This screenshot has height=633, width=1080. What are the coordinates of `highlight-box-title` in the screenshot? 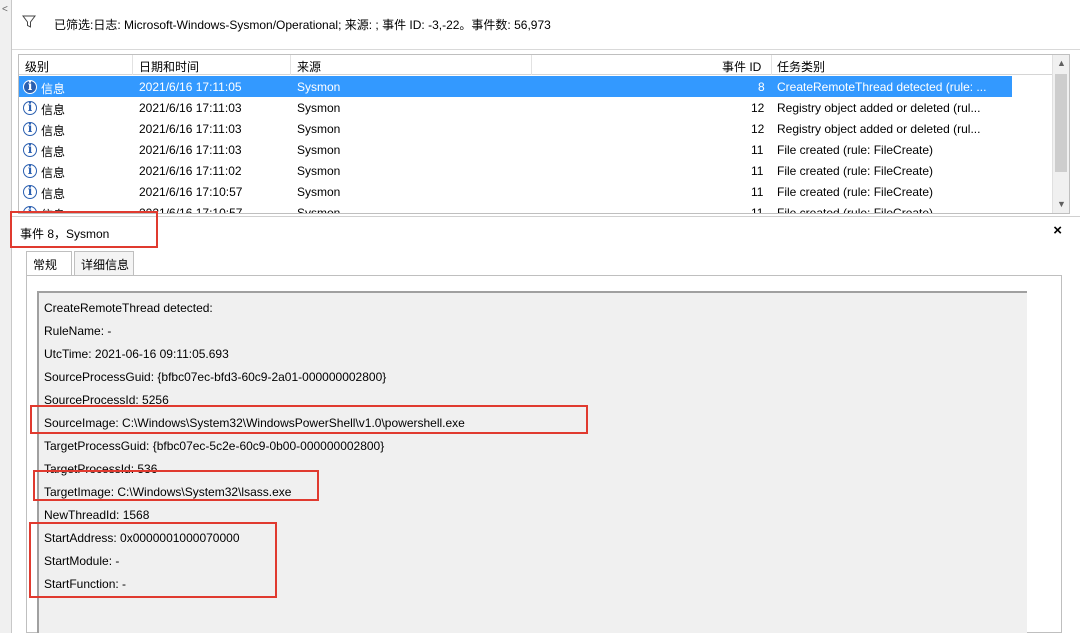 It's located at (84, 229).